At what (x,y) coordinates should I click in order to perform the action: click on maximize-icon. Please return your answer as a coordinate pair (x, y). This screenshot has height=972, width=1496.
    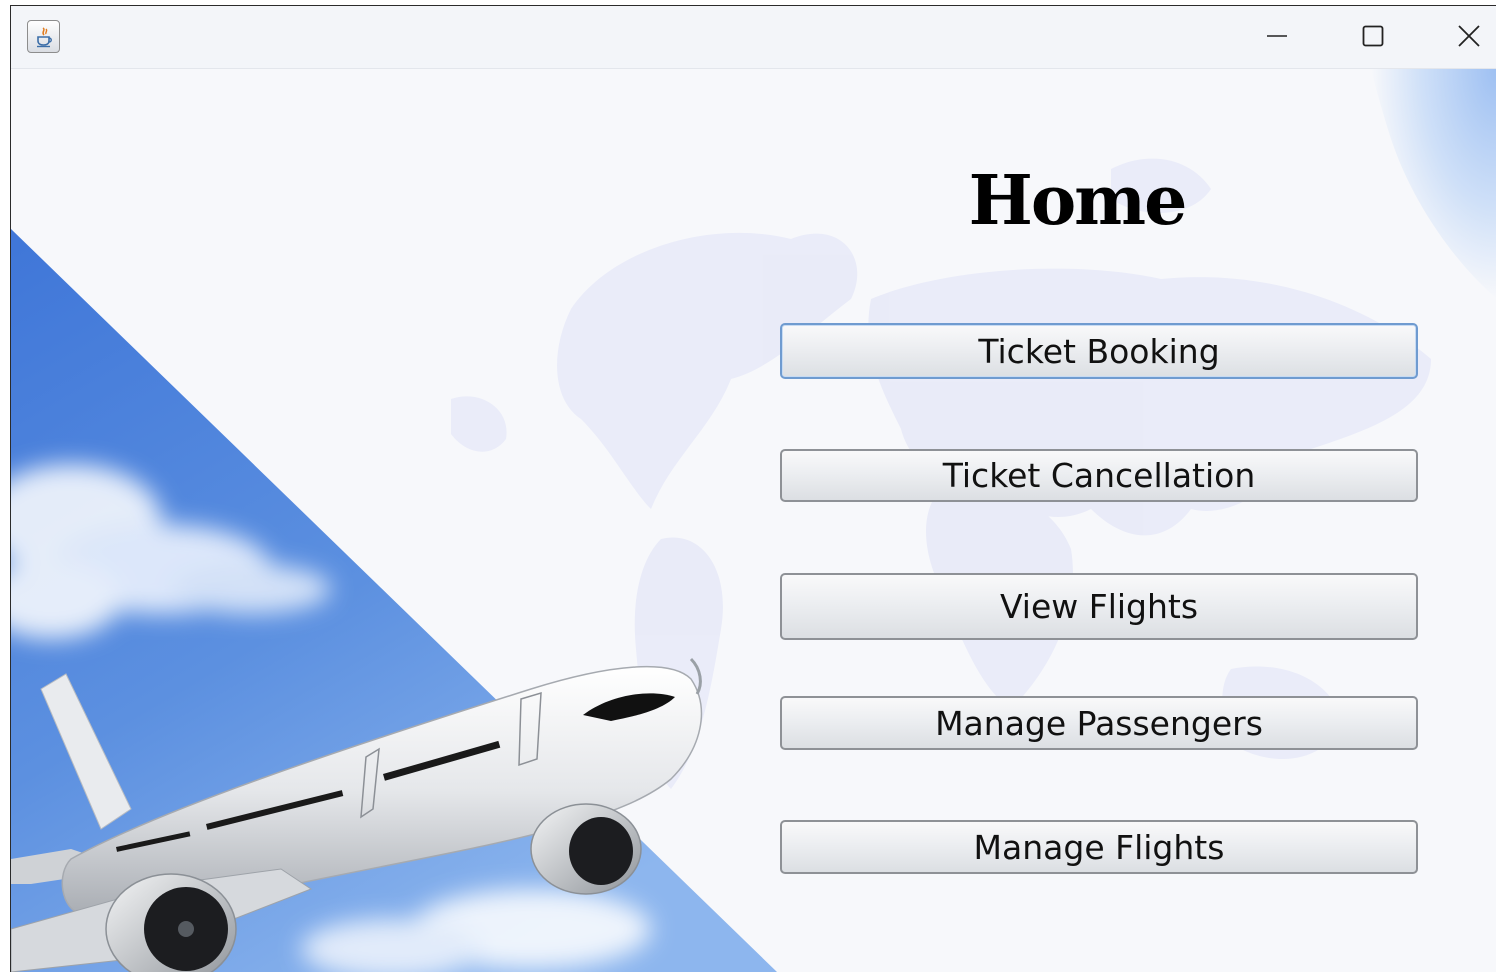
    Looking at the image, I should click on (1373, 36).